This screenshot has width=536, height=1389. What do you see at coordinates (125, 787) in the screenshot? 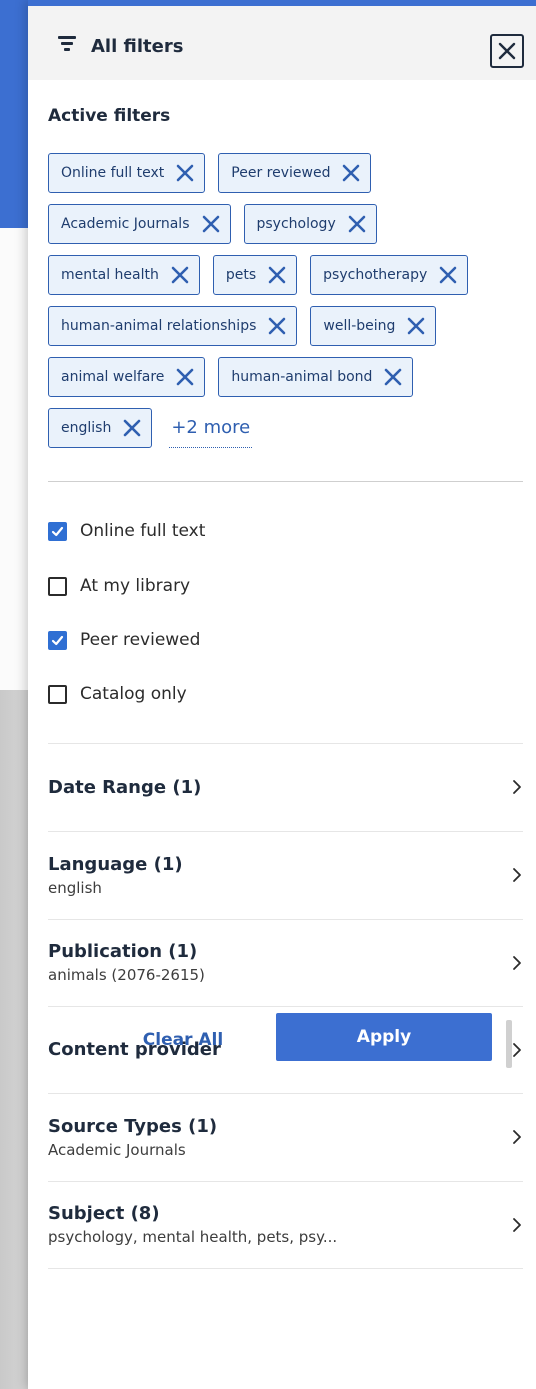
I see `section-title: Date Range (1)` at bounding box center [125, 787].